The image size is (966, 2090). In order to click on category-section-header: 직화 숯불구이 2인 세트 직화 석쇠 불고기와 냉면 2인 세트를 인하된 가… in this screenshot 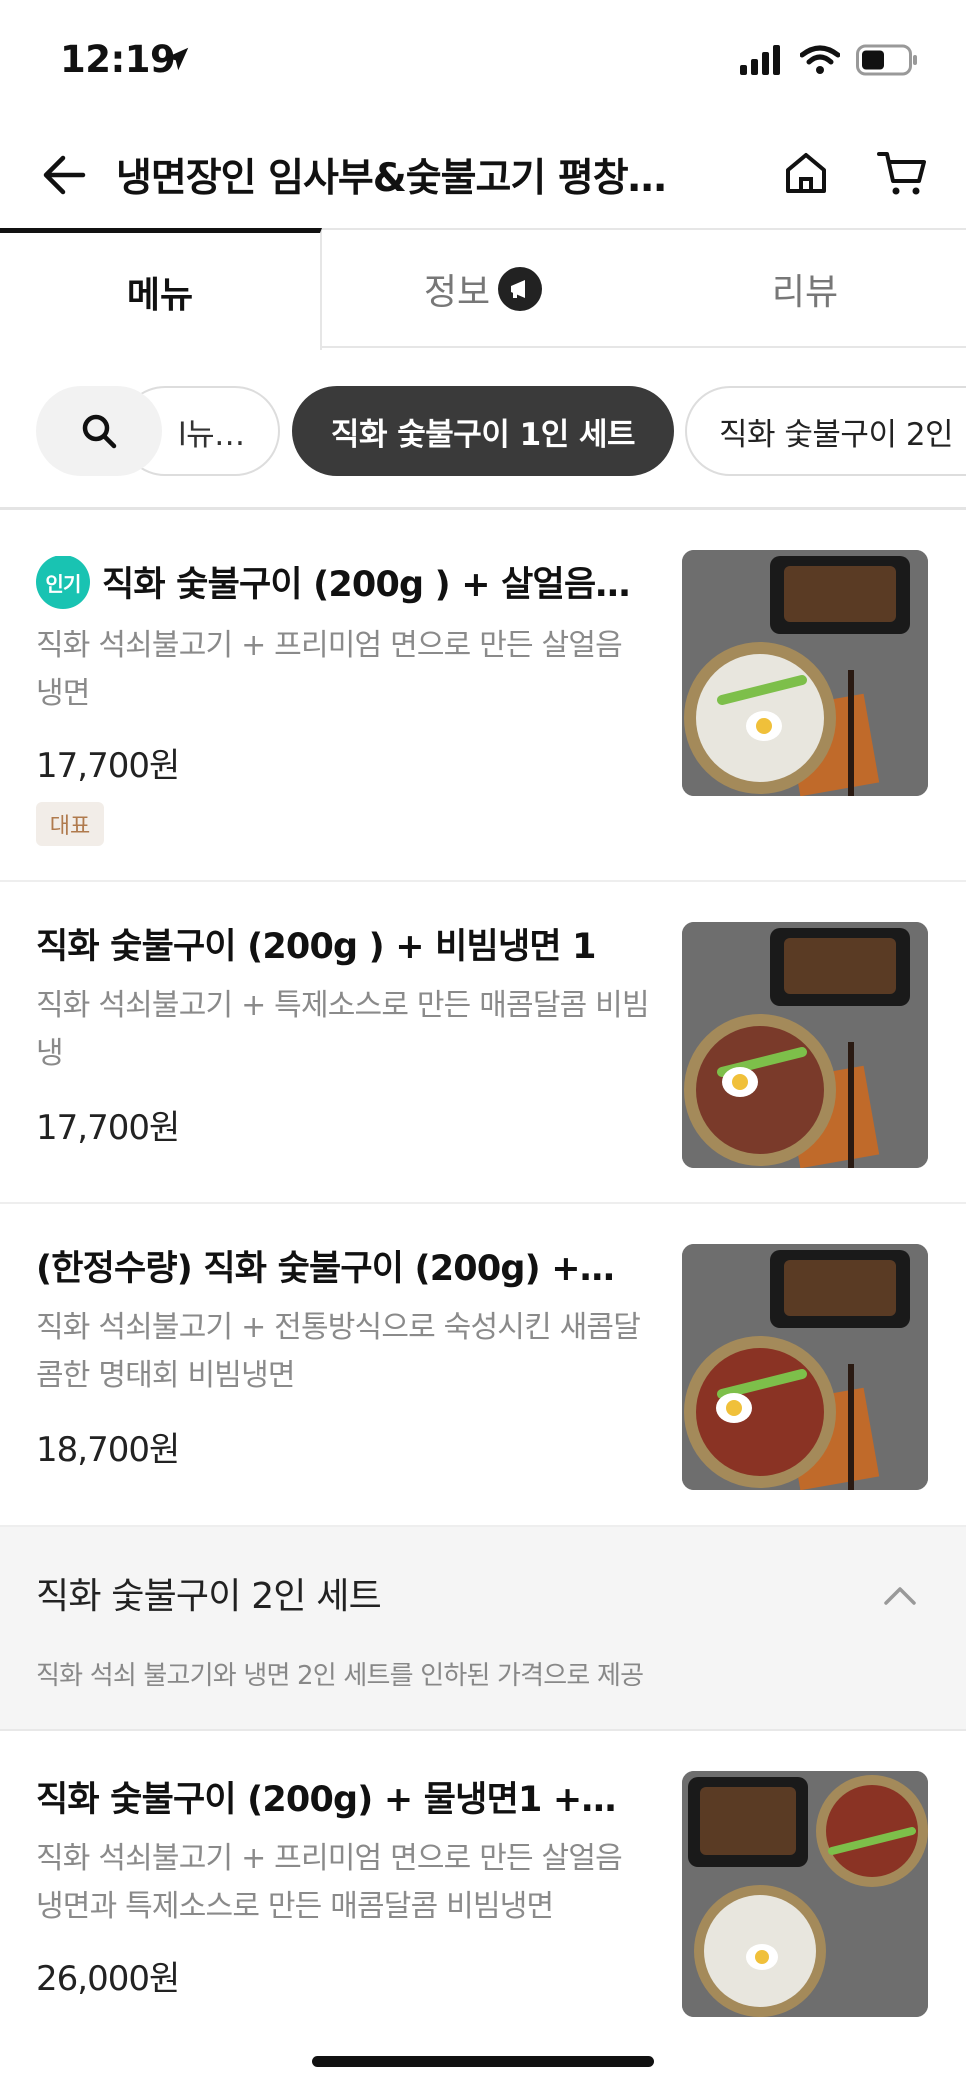, I will do `click(483, 1629)`.